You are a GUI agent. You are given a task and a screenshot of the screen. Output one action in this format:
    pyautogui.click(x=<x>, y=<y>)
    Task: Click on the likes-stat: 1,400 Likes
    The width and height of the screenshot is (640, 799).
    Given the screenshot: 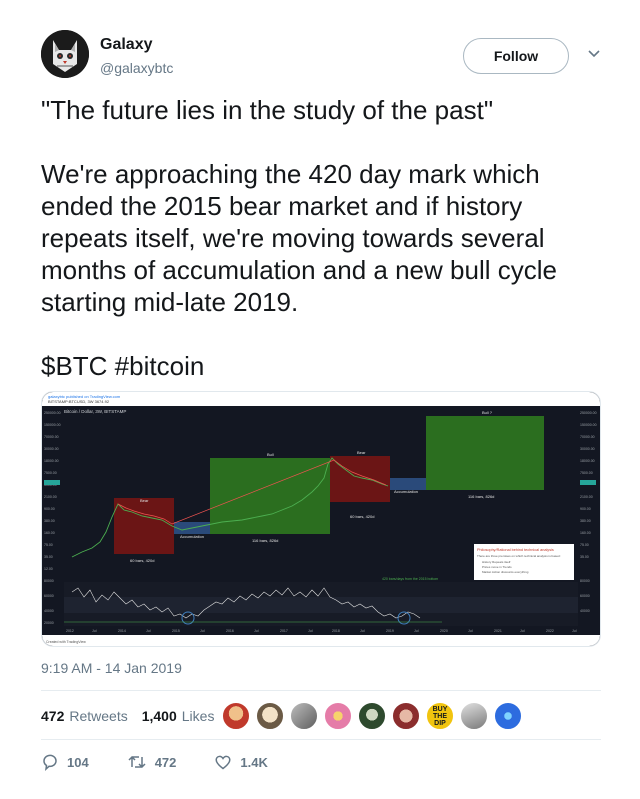 What is the action you would take?
    pyautogui.click(x=178, y=716)
    